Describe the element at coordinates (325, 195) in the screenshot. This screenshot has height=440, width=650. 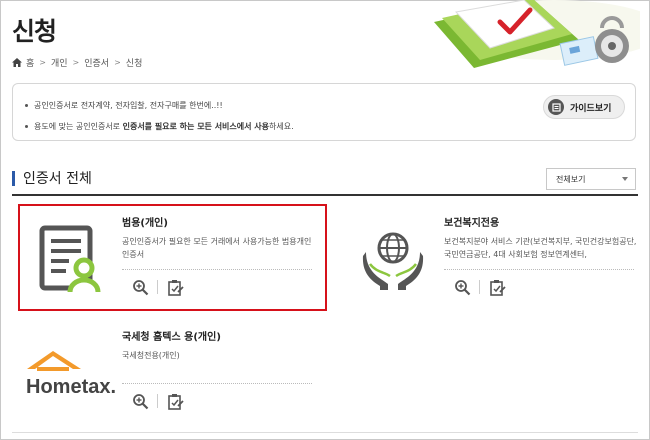
I see `section-divider` at that location.